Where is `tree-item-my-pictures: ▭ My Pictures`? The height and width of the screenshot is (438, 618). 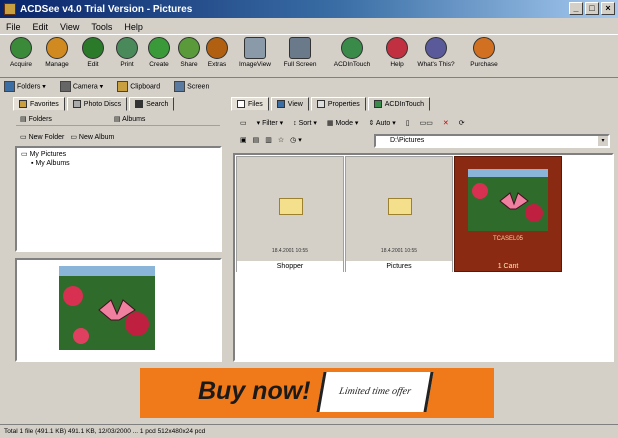 tree-item-my-pictures: ▭ My Pictures is located at coordinates (118, 154).